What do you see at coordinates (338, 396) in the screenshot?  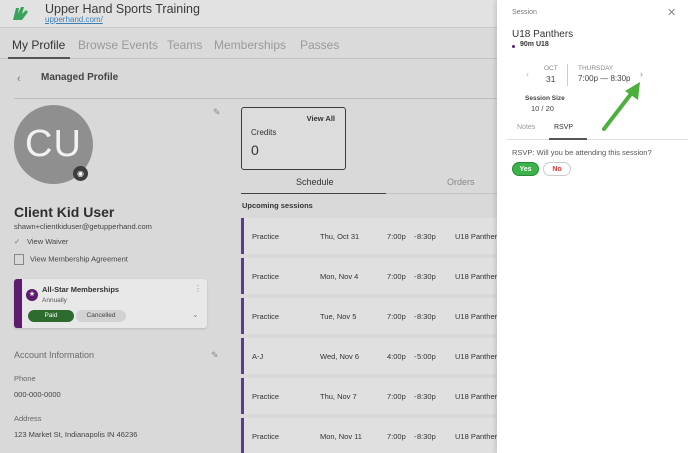 I see `session-date: Thu, Nov 7` at bounding box center [338, 396].